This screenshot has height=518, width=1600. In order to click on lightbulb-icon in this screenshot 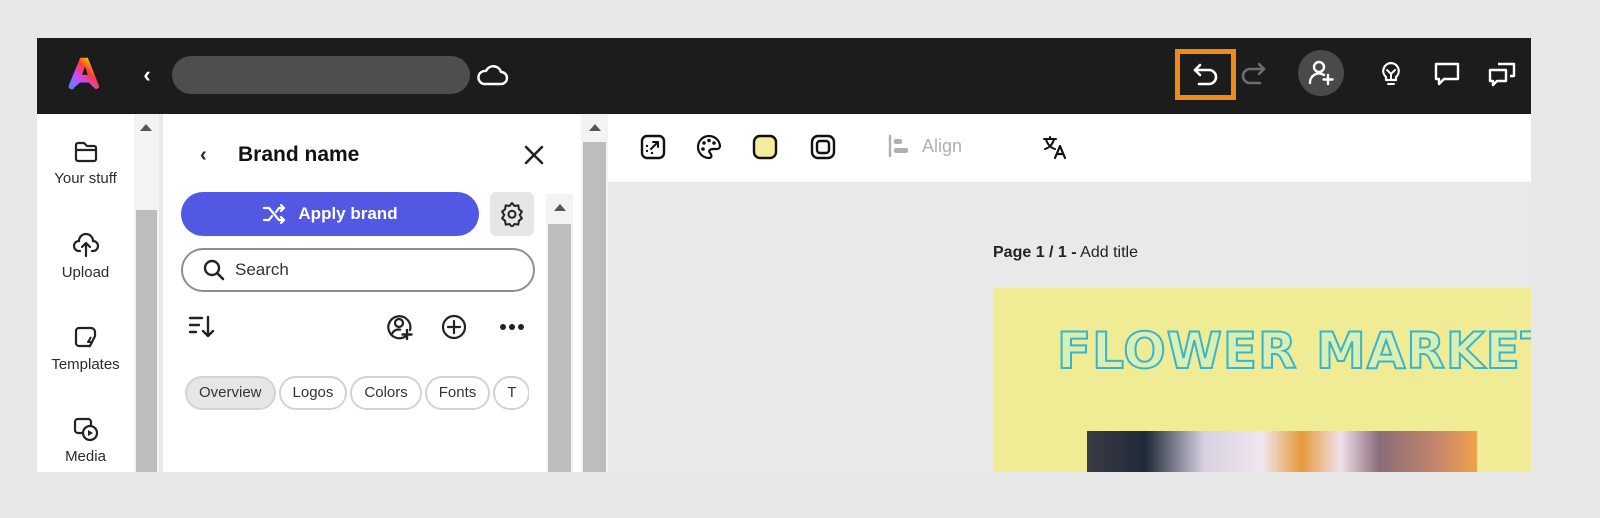, I will do `click(1391, 73)`.